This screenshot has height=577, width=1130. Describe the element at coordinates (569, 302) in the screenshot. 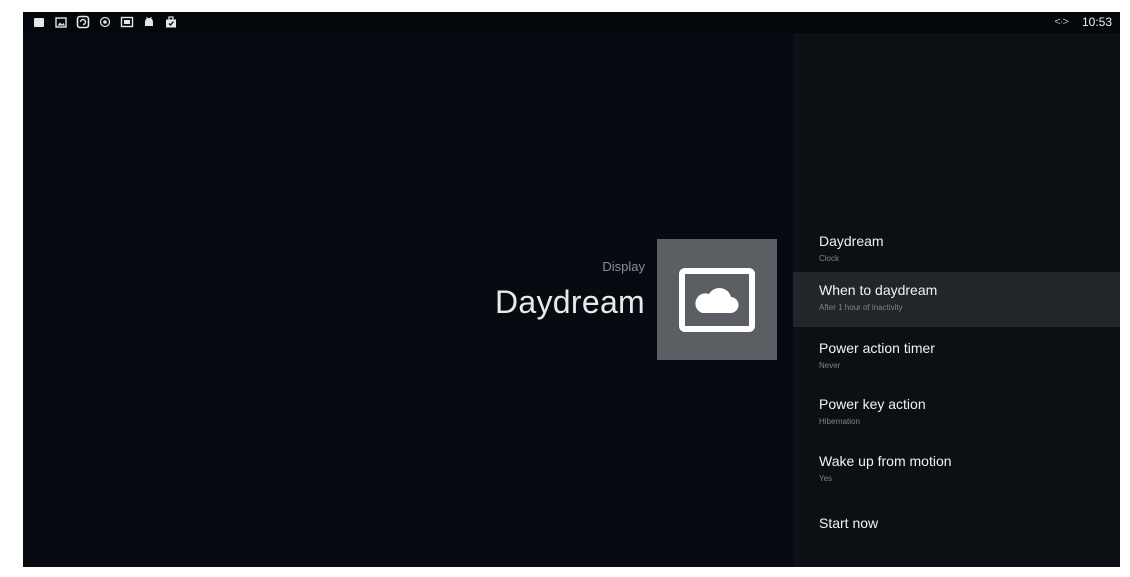

I see `page-title: Daydream` at that location.